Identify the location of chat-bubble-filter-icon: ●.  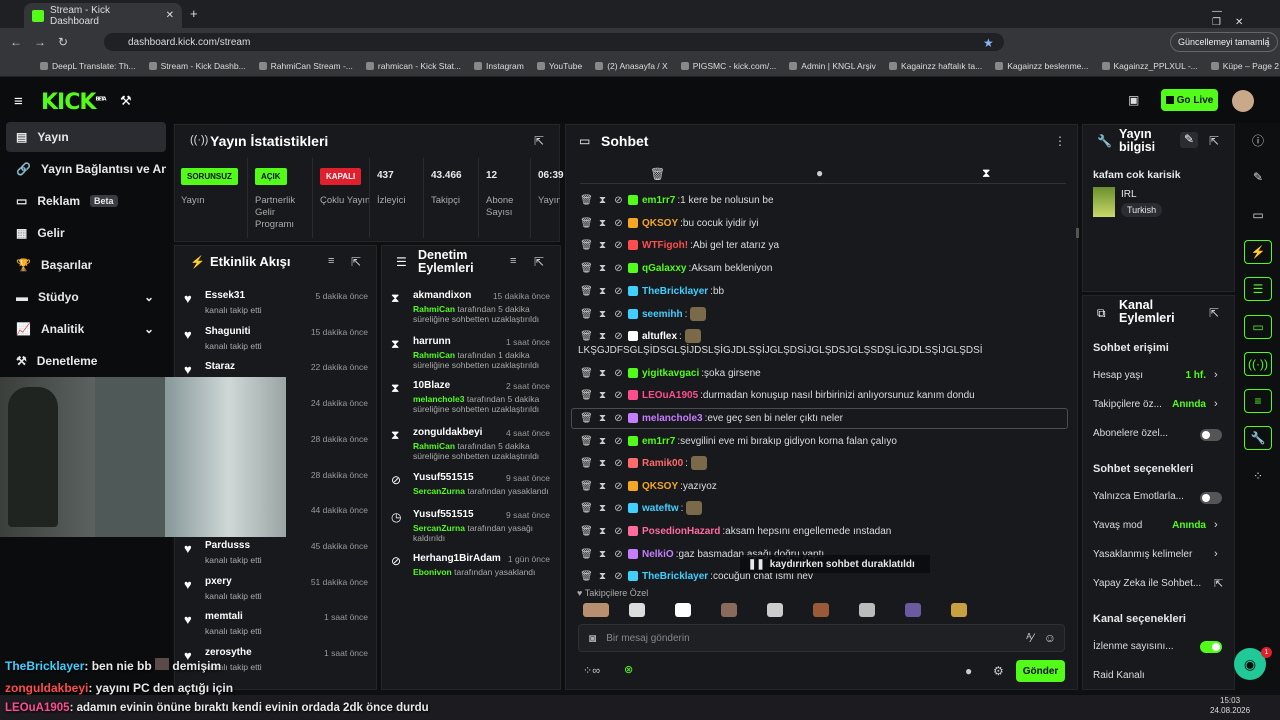
(819, 173).